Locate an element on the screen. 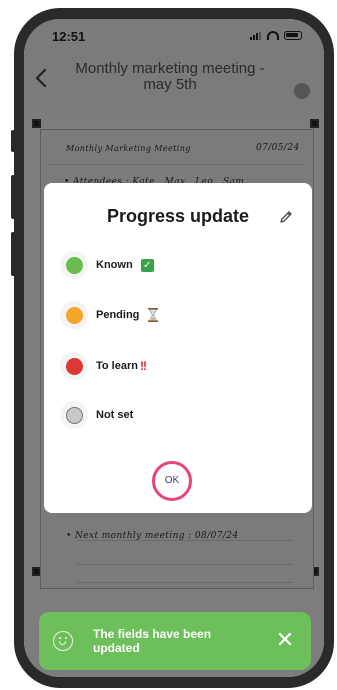  option-not-set: Not set is located at coordinates (96, 415).